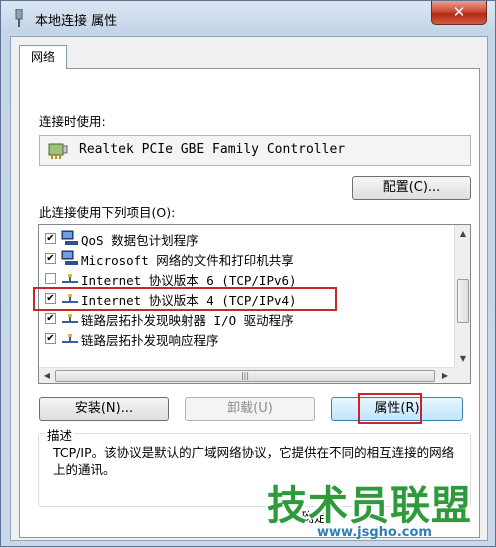 The height and width of the screenshot is (548, 496). What do you see at coordinates (107, 212) in the screenshot?
I see `items-label: 此连接使用下列项目(O):` at bounding box center [107, 212].